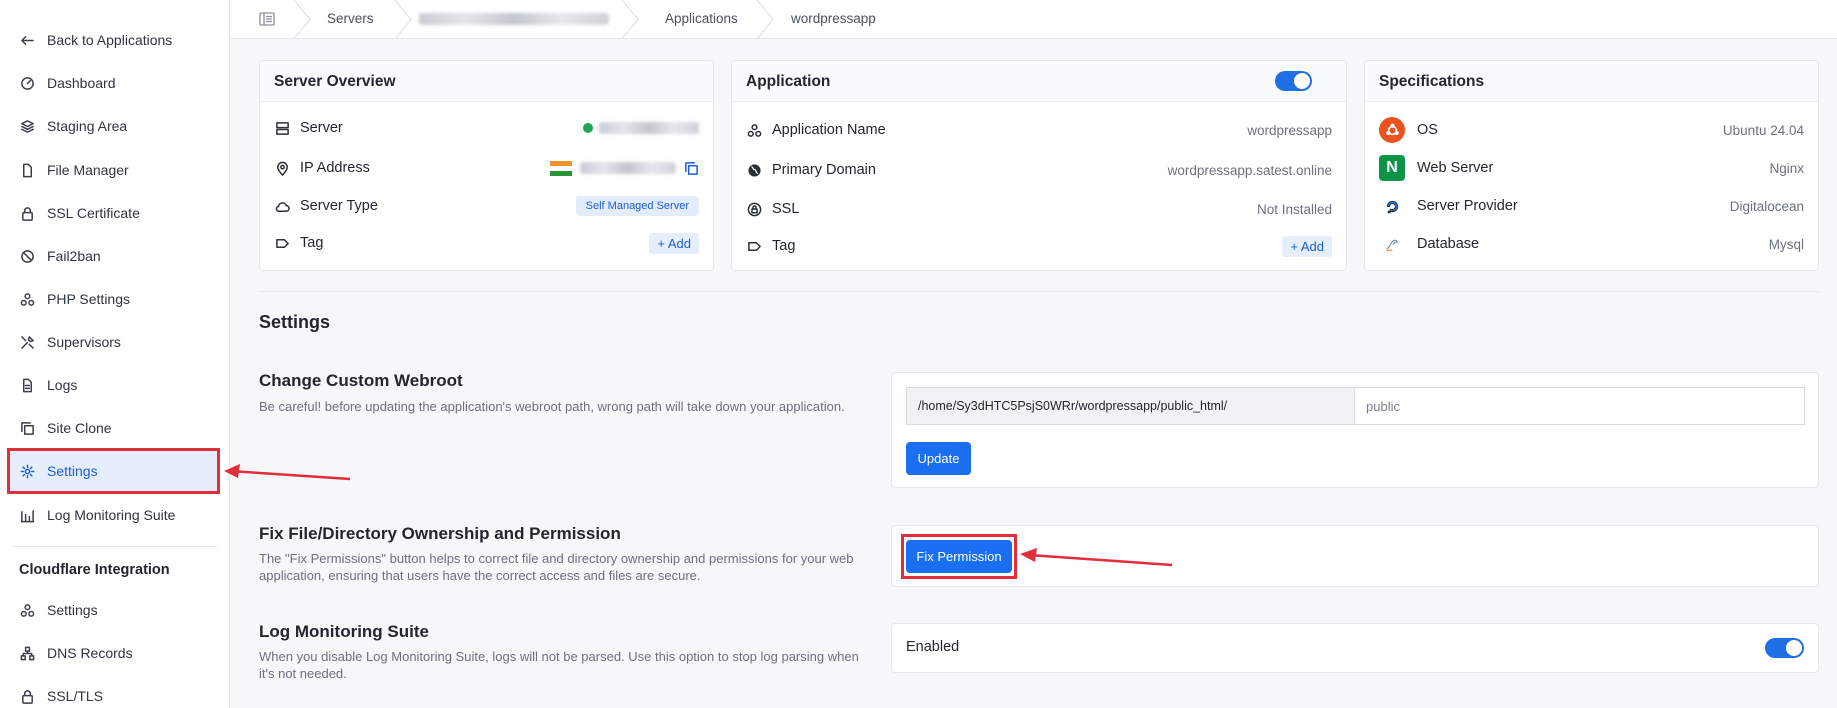 This screenshot has width=1837, height=708. What do you see at coordinates (1392, 206) in the screenshot?
I see `digitalocean-icon` at bounding box center [1392, 206].